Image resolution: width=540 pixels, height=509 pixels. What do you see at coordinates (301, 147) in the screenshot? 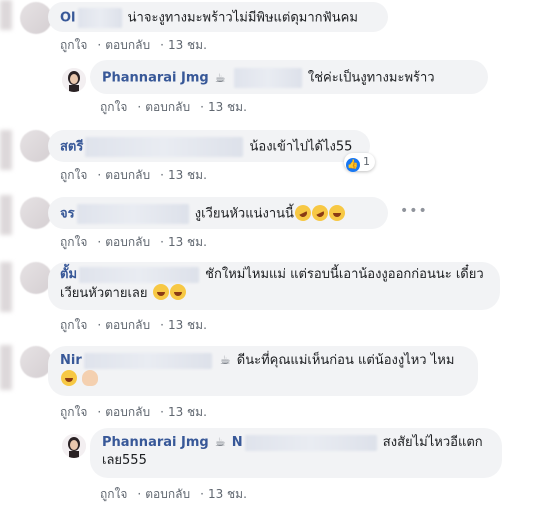
I see `comment-text: น้องเข้าไปได้ไง55` at bounding box center [301, 147].